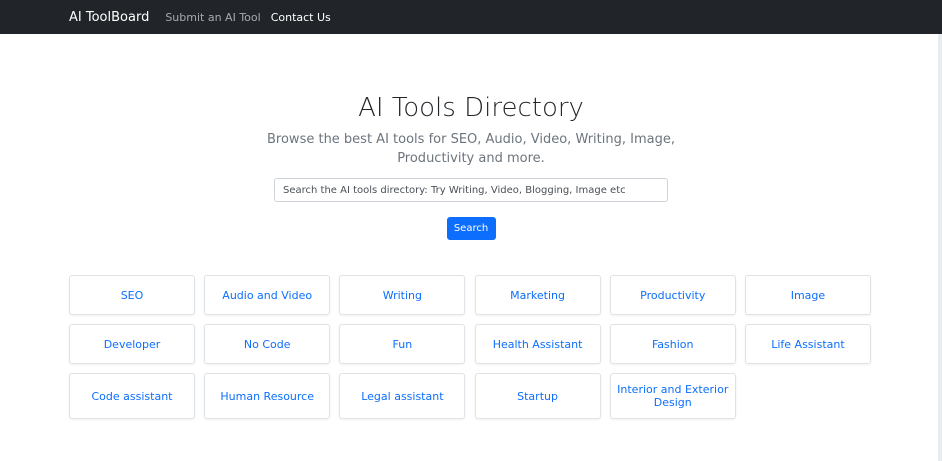 The image size is (942, 461). I want to click on category-card-startup: Startup, so click(537, 396).